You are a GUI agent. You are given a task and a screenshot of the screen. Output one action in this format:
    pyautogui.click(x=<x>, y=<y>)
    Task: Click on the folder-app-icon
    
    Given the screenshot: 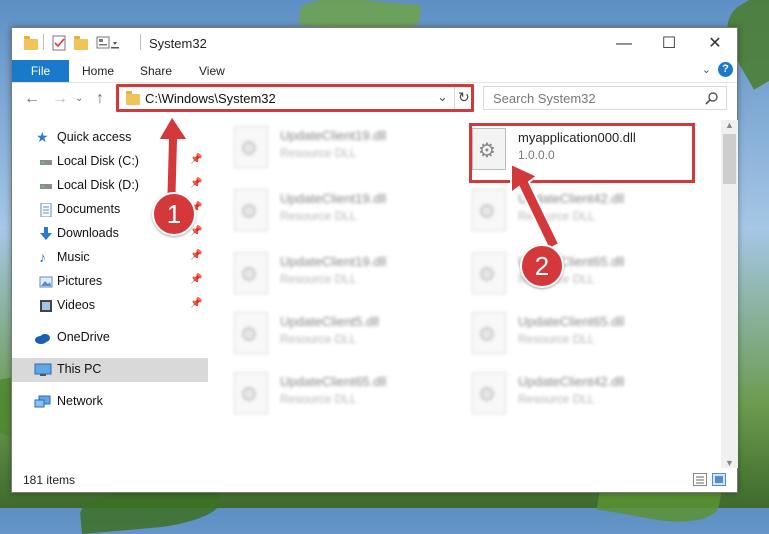 What is the action you would take?
    pyautogui.click(x=31, y=43)
    